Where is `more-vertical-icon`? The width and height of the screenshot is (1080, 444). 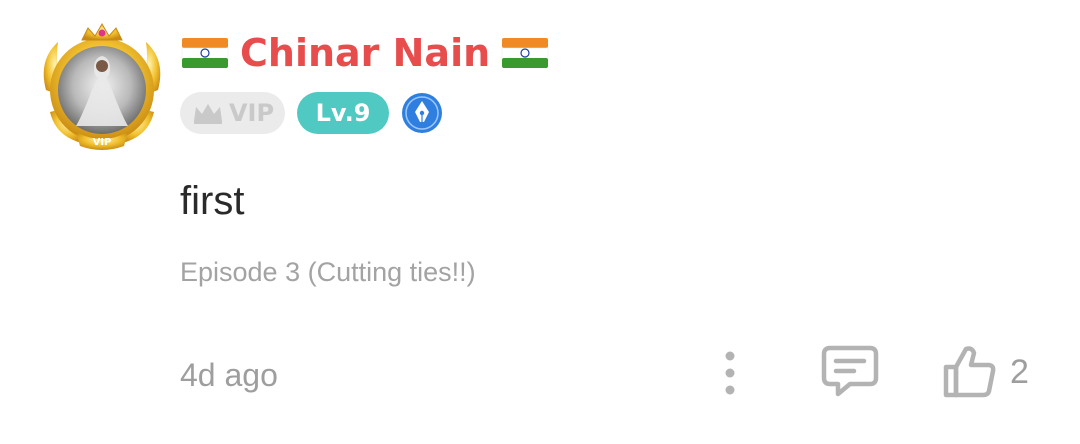 more-vertical-icon is located at coordinates (730, 373).